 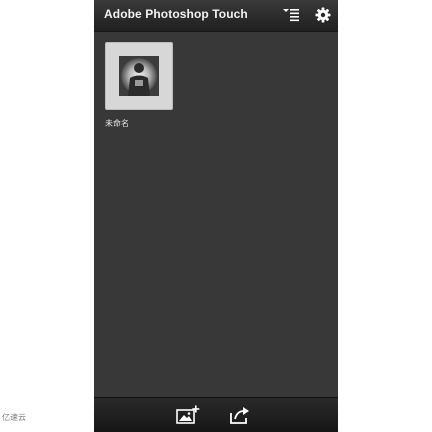 What do you see at coordinates (216, 414) in the screenshot?
I see `bottom-toolbar` at bounding box center [216, 414].